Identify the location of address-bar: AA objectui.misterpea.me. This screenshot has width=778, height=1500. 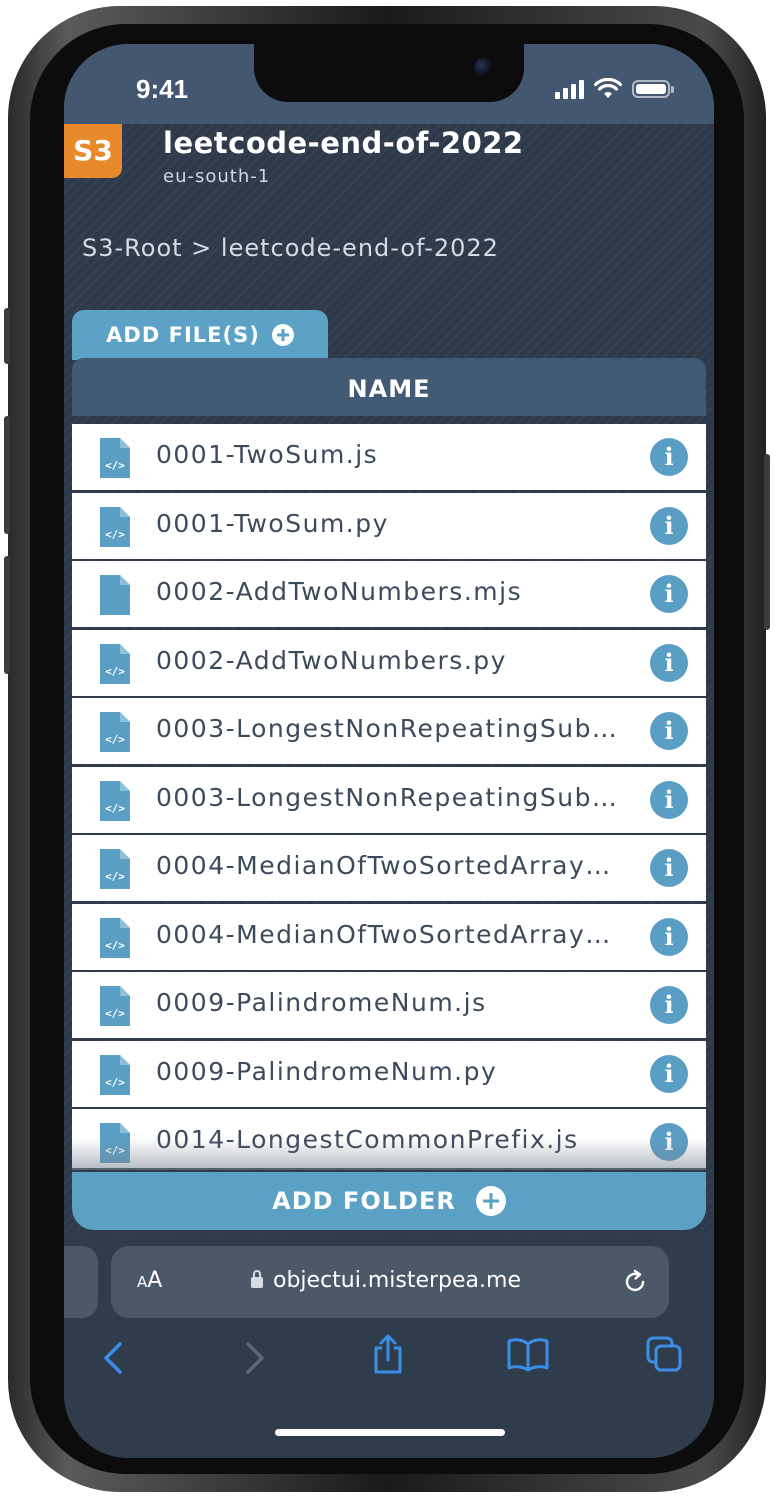
(390, 1282).